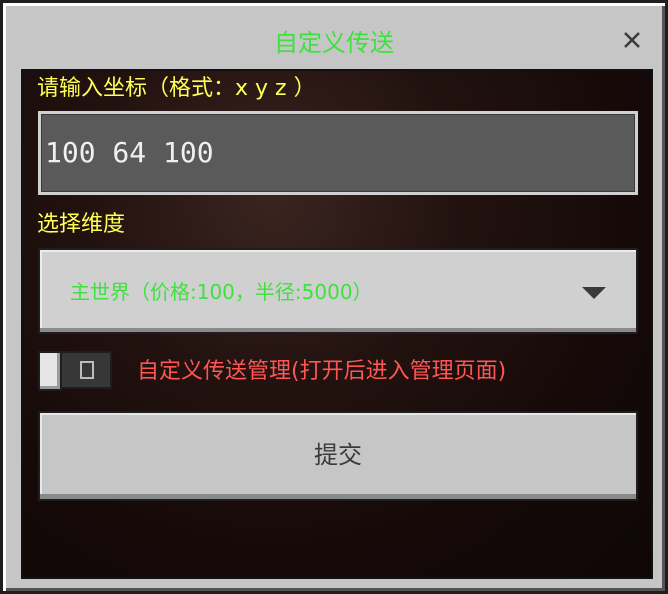 Image resolution: width=668 pixels, height=594 pixels. Describe the element at coordinates (76, 371) in the screenshot. I see `manage-toggle` at that location.